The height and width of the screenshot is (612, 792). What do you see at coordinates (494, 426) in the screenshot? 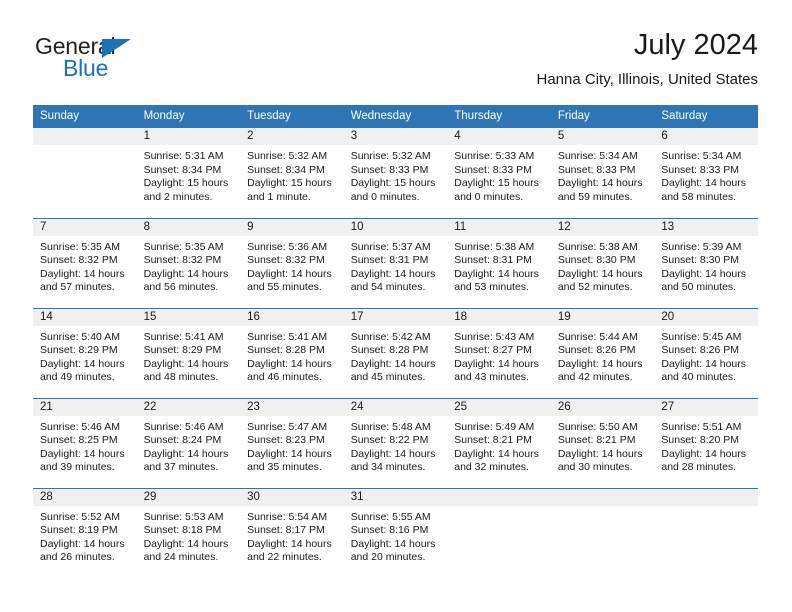
I see `sunrise-text: Sunrise: 5:49 AM` at bounding box center [494, 426].